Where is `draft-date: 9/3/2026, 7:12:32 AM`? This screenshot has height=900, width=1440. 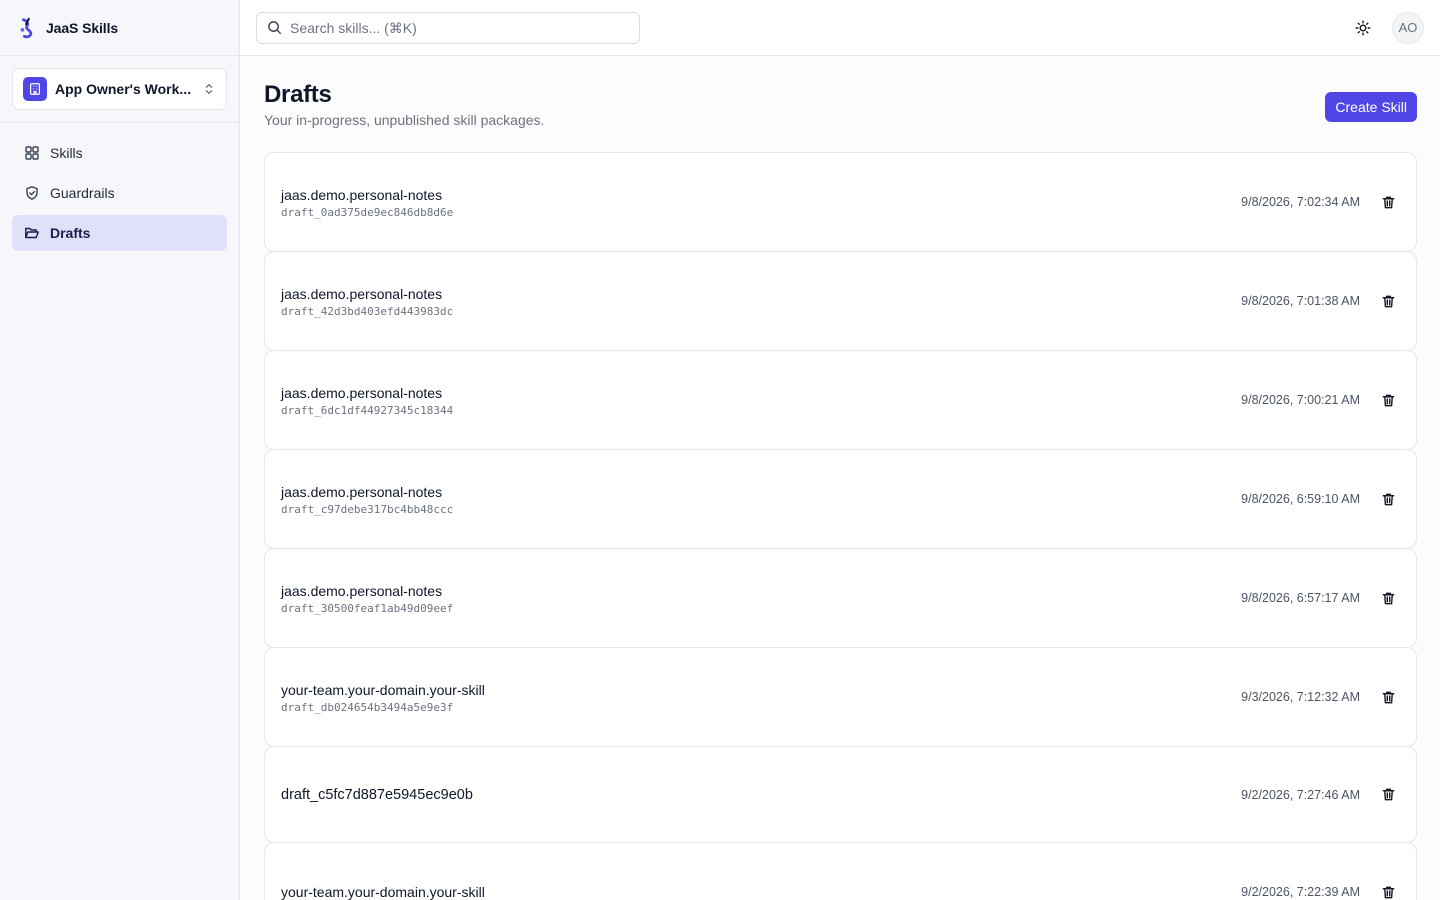
draft-date: 9/3/2026, 7:12:32 AM is located at coordinates (1300, 697).